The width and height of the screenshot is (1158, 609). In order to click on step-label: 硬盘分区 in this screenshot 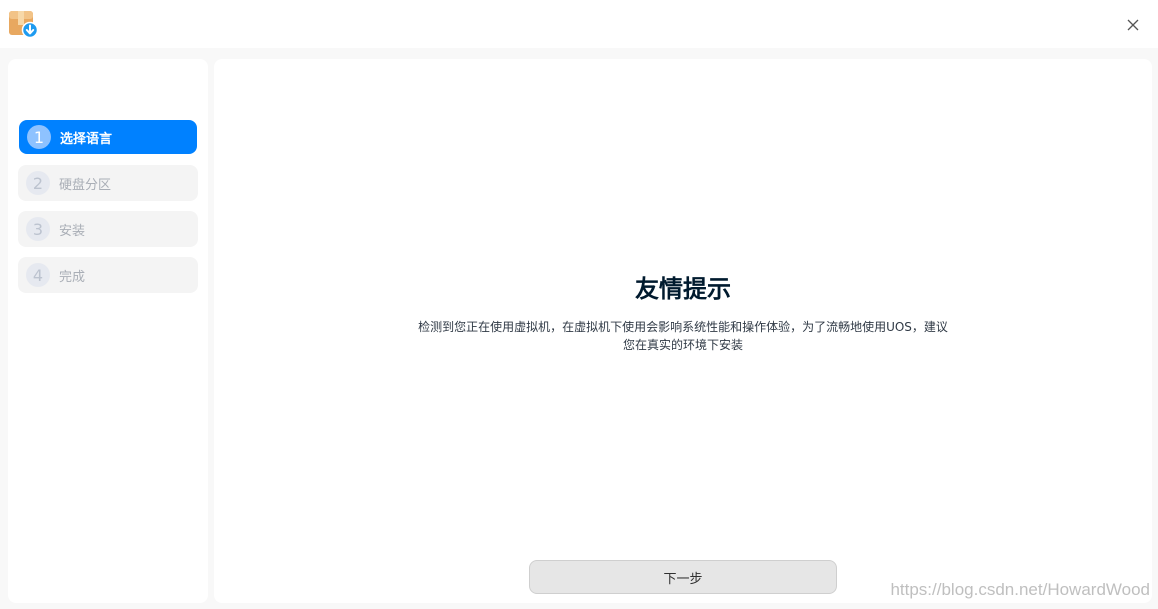, I will do `click(85, 185)`.